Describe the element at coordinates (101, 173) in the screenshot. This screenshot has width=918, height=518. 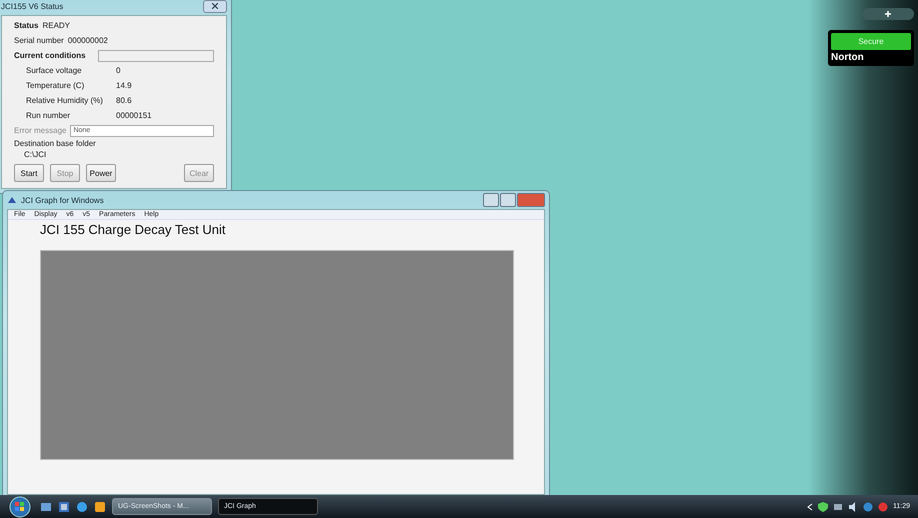
I see `action-button: Power` at that location.